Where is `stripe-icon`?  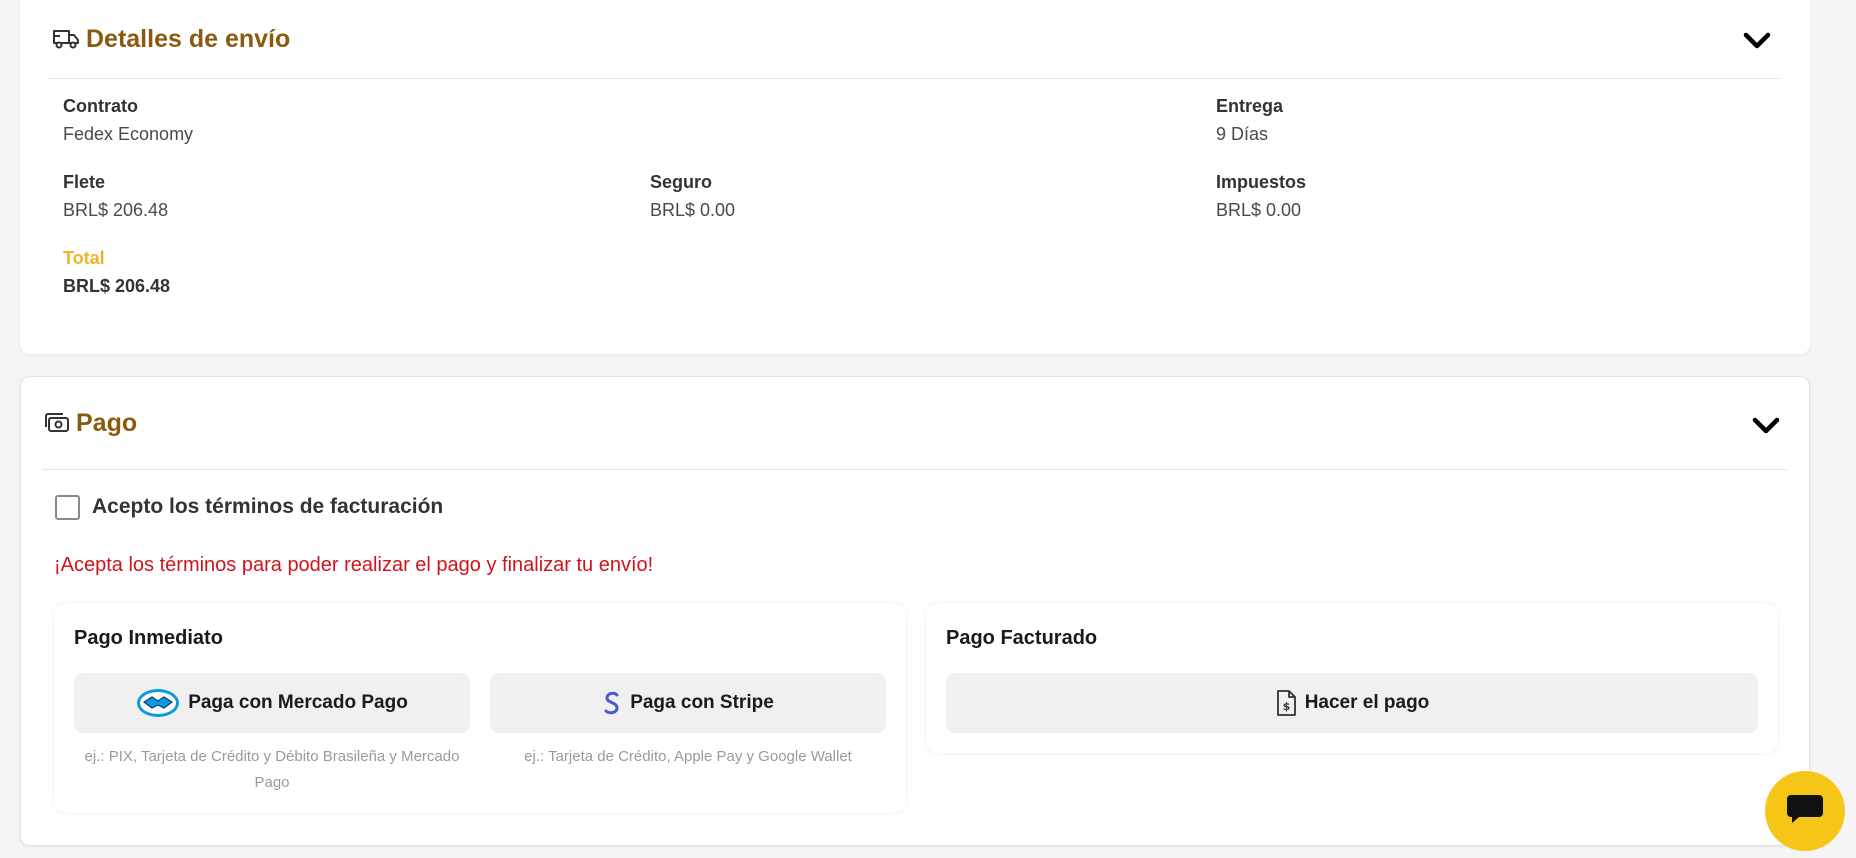
stripe-icon is located at coordinates (612, 703).